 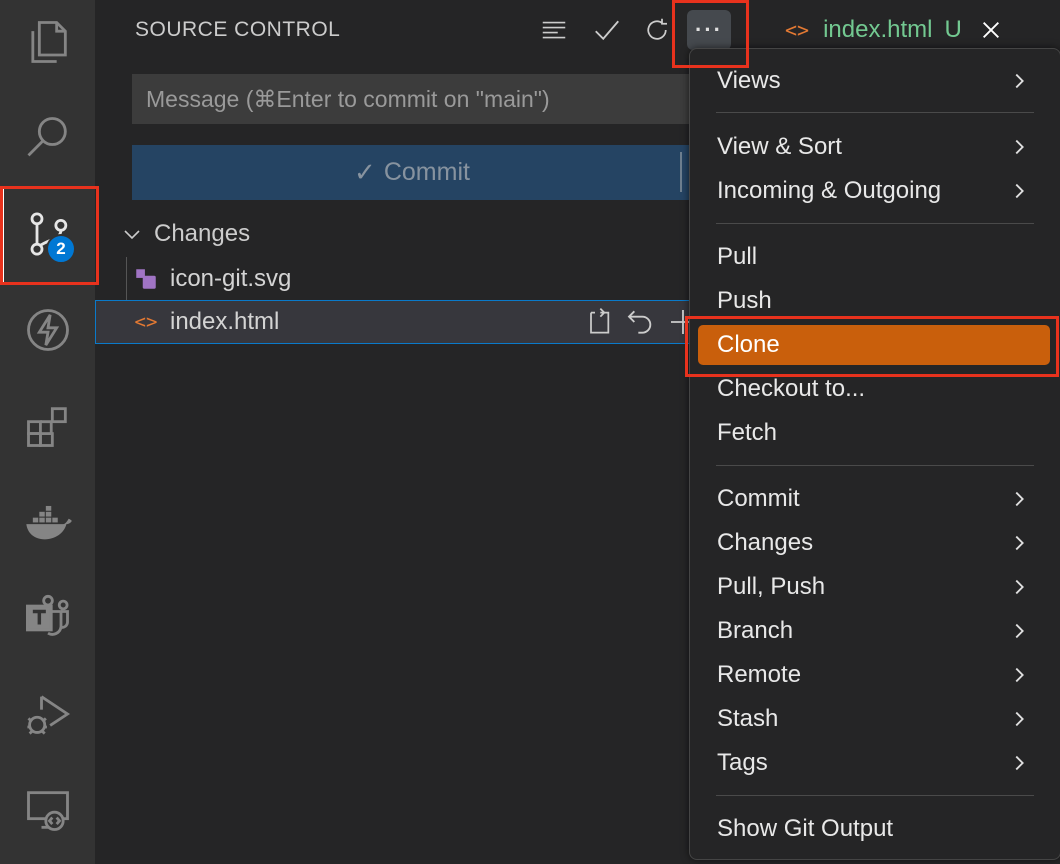 What do you see at coordinates (681, 172) in the screenshot?
I see `commit-button-divider` at bounding box center [681, 172].